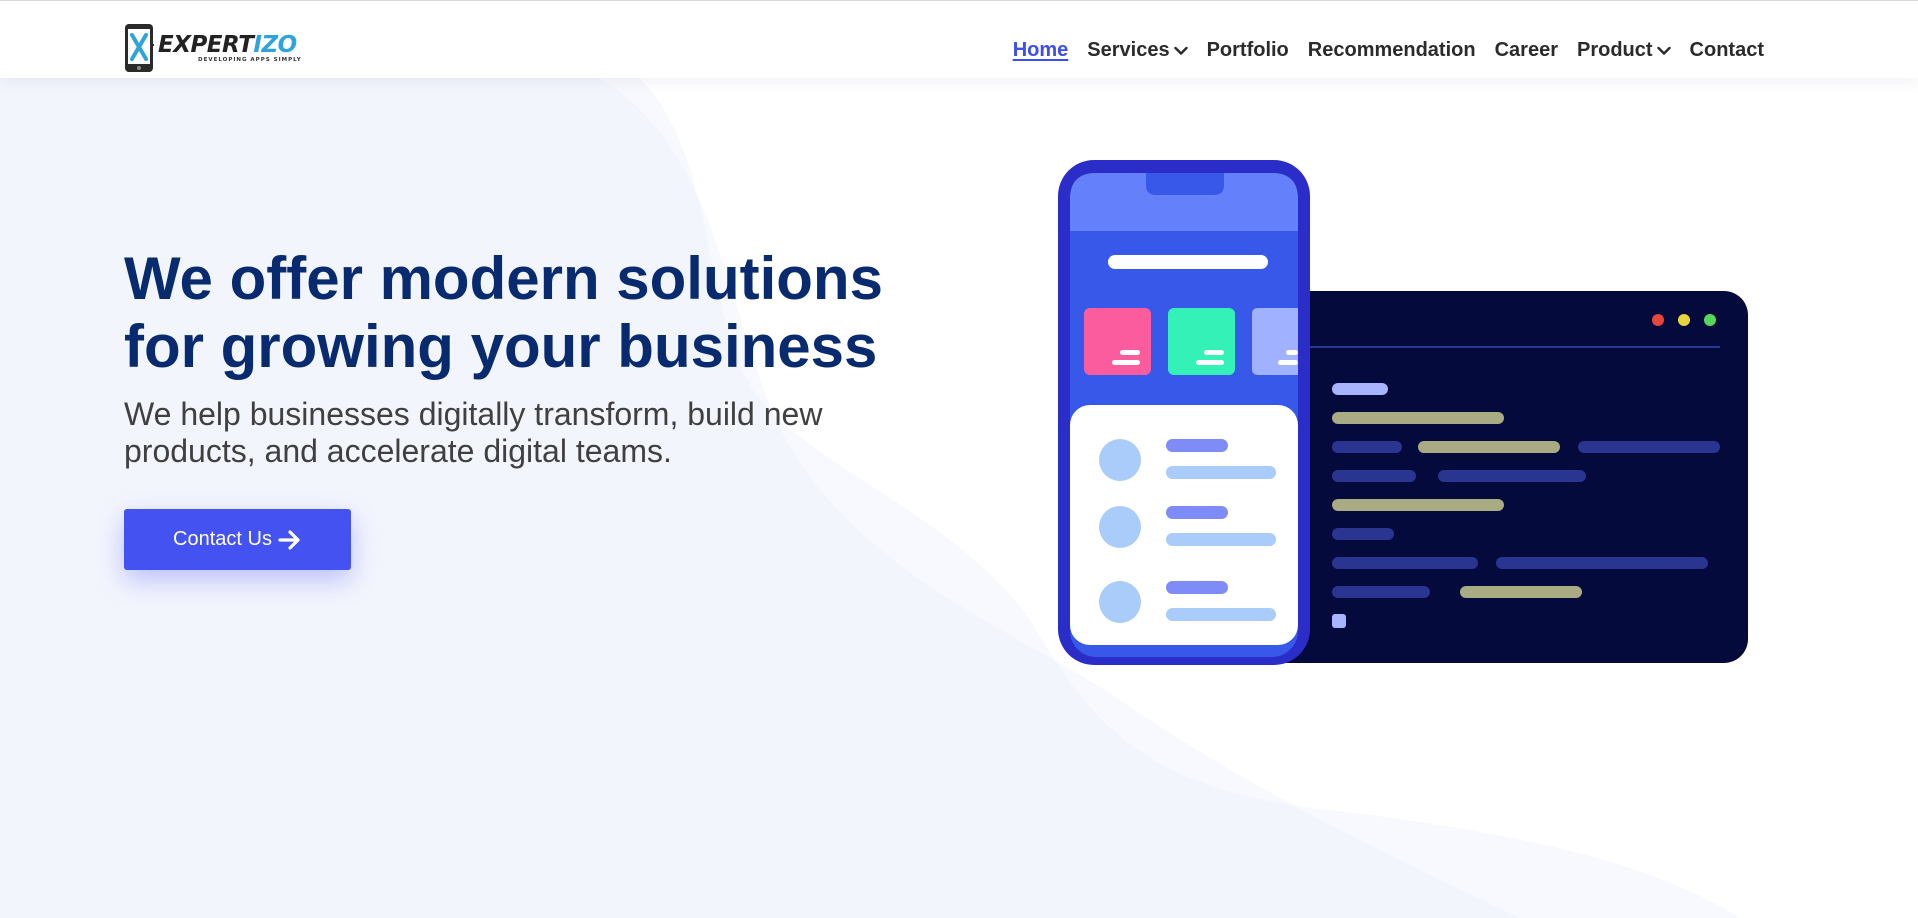  I want to click on phone-mockup-icon, so click(1184, 412).